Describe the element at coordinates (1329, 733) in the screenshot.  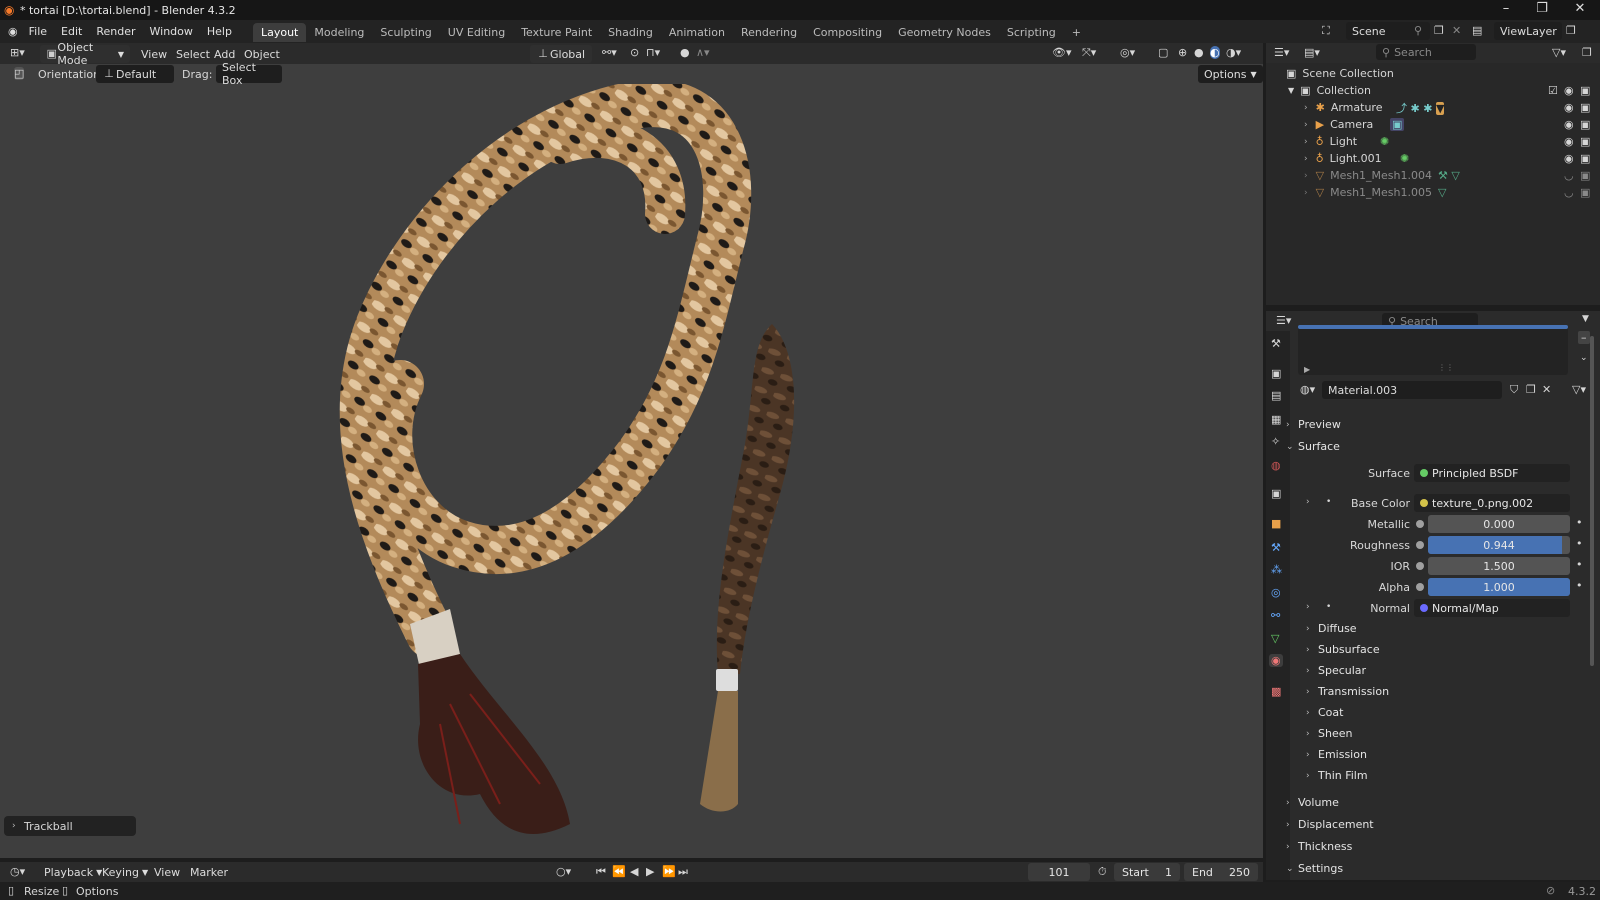
I see `subsection-sheen: › Sheen` at that location.